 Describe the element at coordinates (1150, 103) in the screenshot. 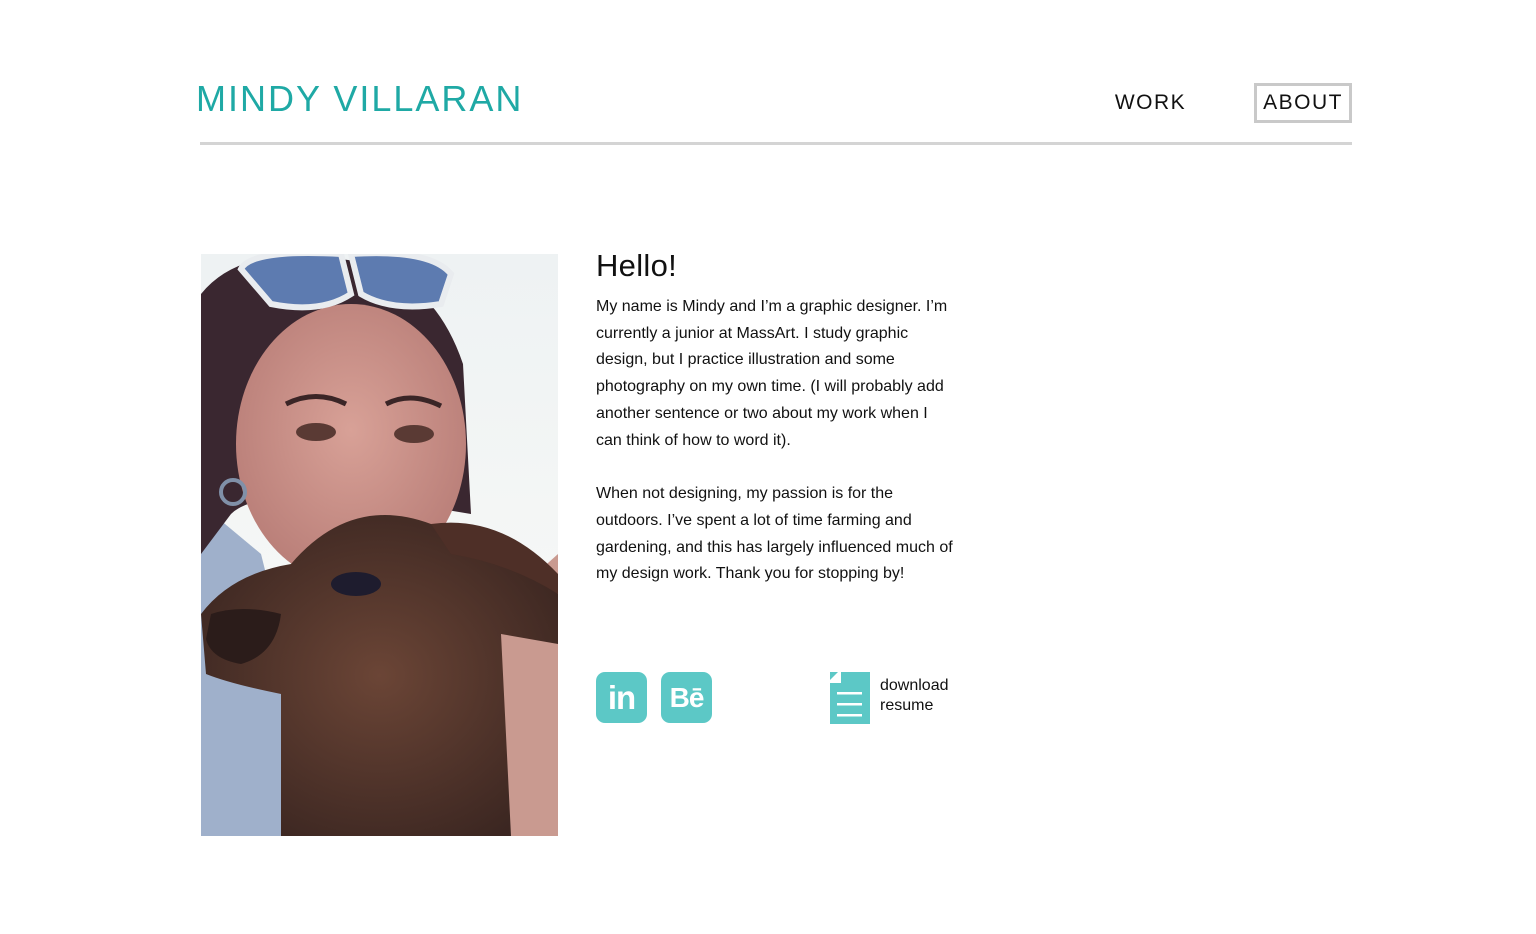

I see `nav-work-link: WORK` at that location.